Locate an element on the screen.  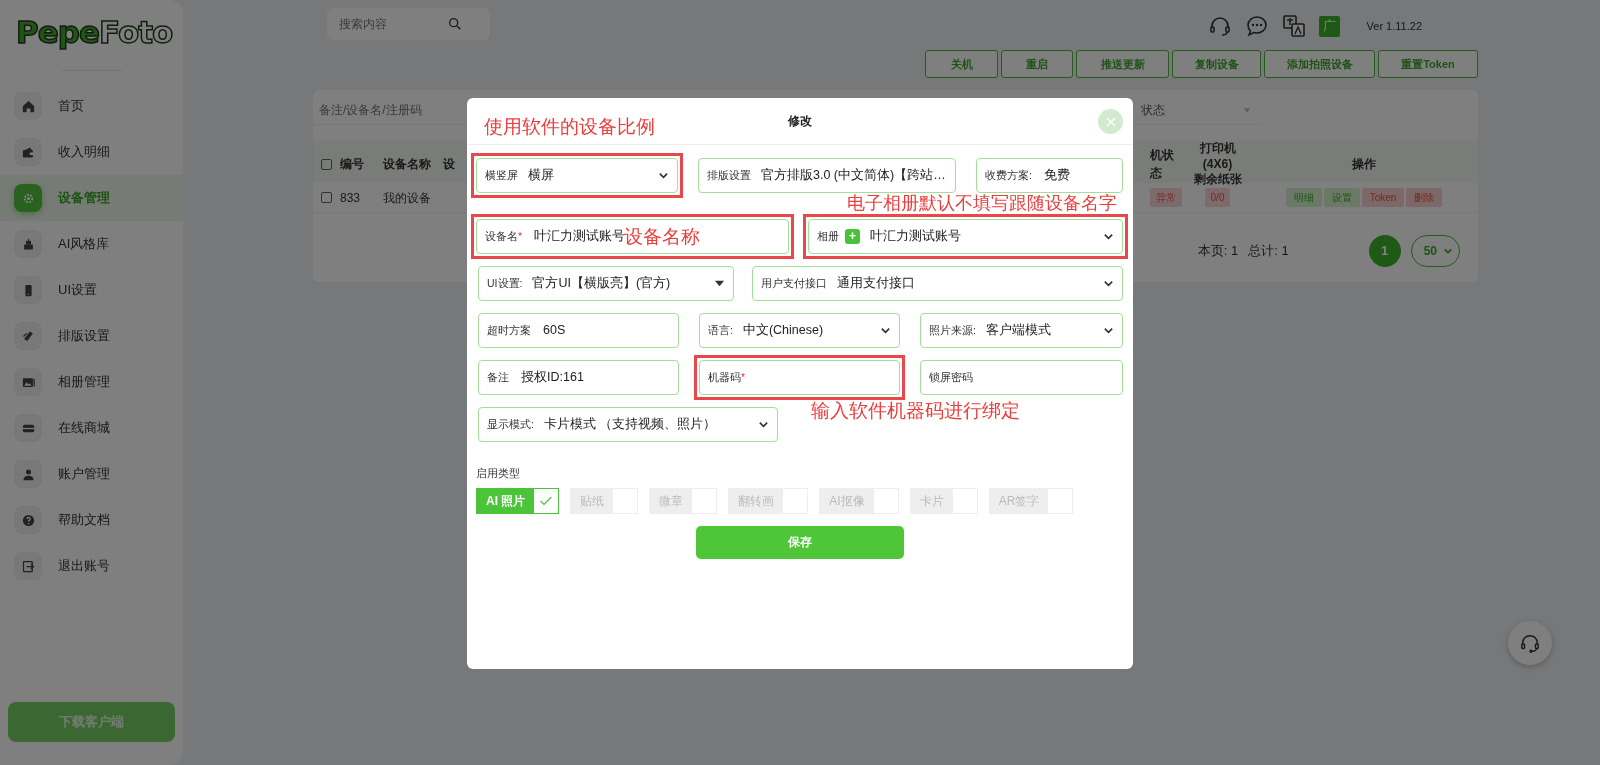
text-input: 免费 is located at coordinates (1077, 175).